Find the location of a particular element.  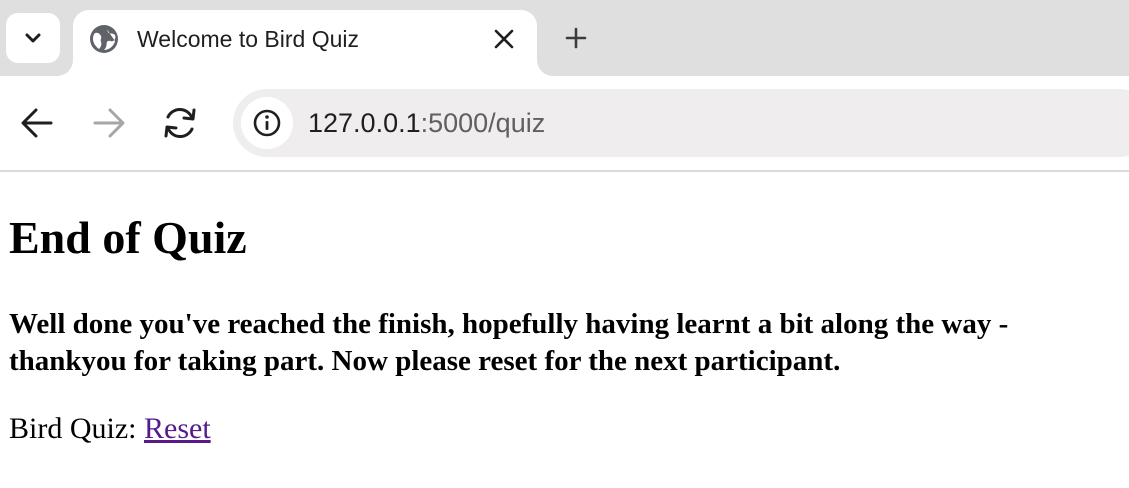

url-host: 127.0.0.1 is located at coordinates (364, 123).